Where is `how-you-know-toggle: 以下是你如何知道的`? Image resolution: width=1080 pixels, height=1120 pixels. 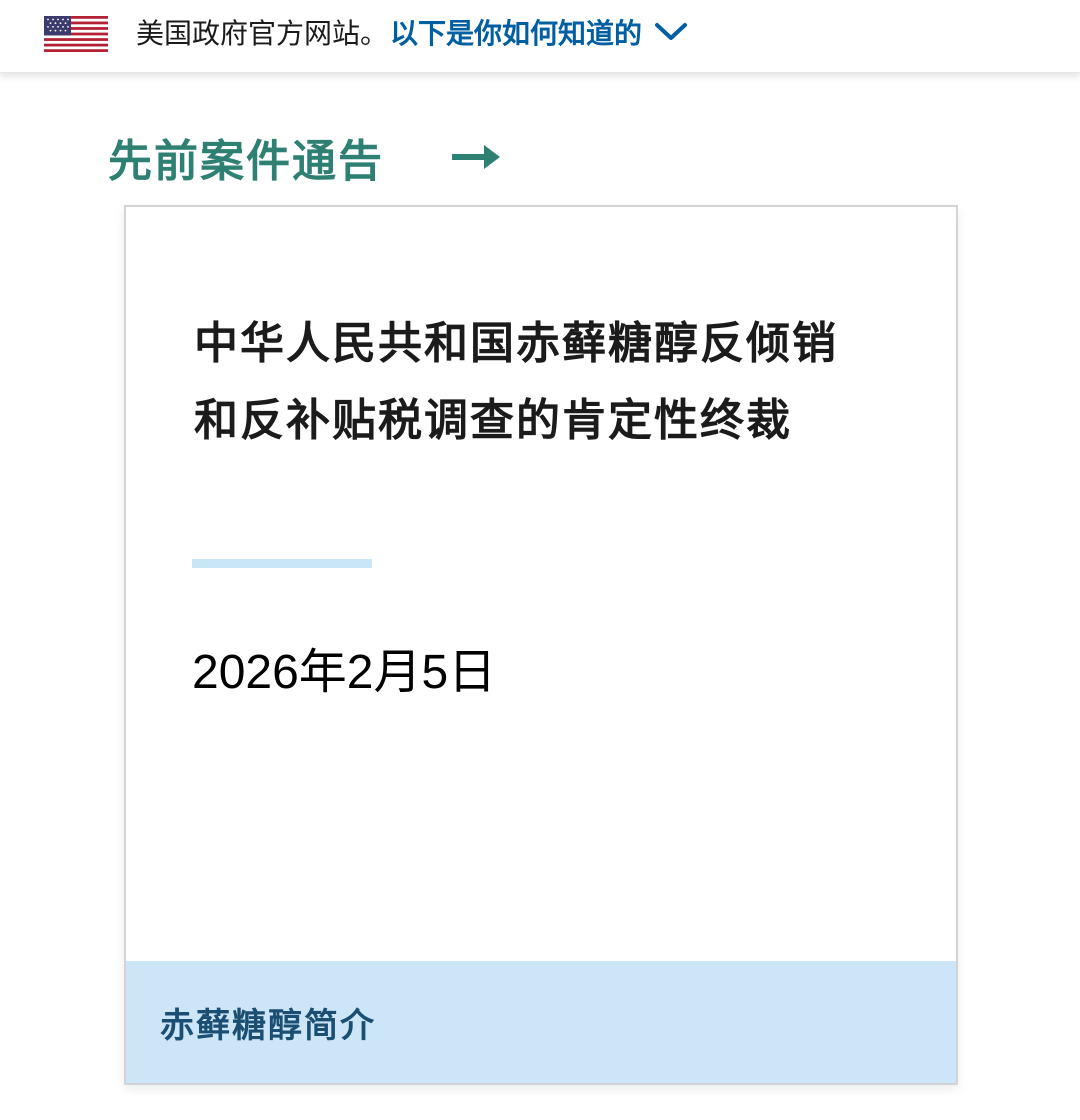 how-you-know-toggle: 以下是你如何知道的 is located at coordinates (539, 32).